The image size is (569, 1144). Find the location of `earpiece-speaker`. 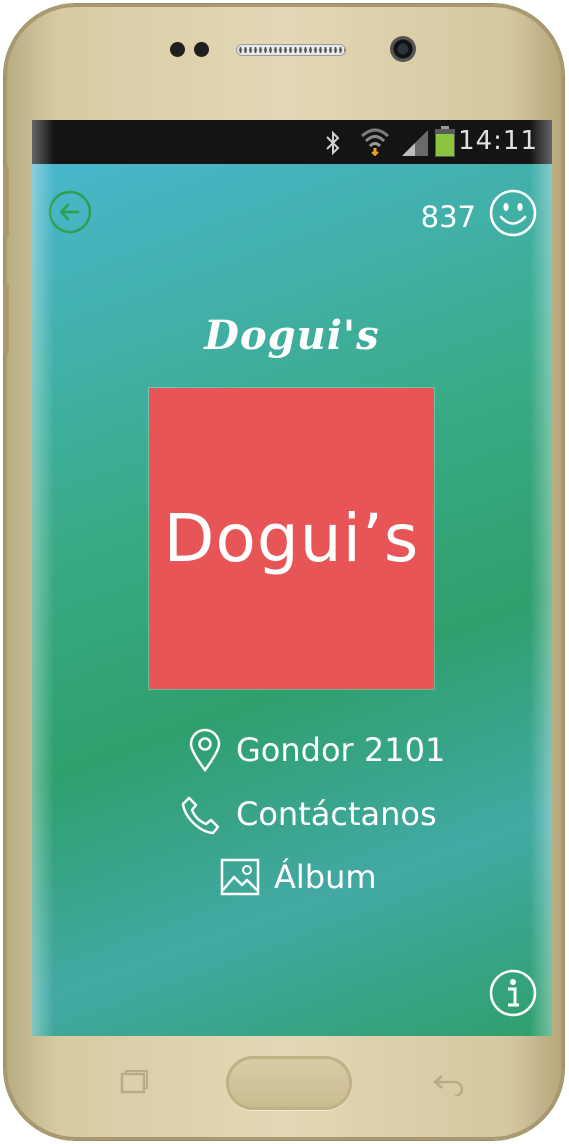

earpiece-speaker is located at coordinates (291, 50).